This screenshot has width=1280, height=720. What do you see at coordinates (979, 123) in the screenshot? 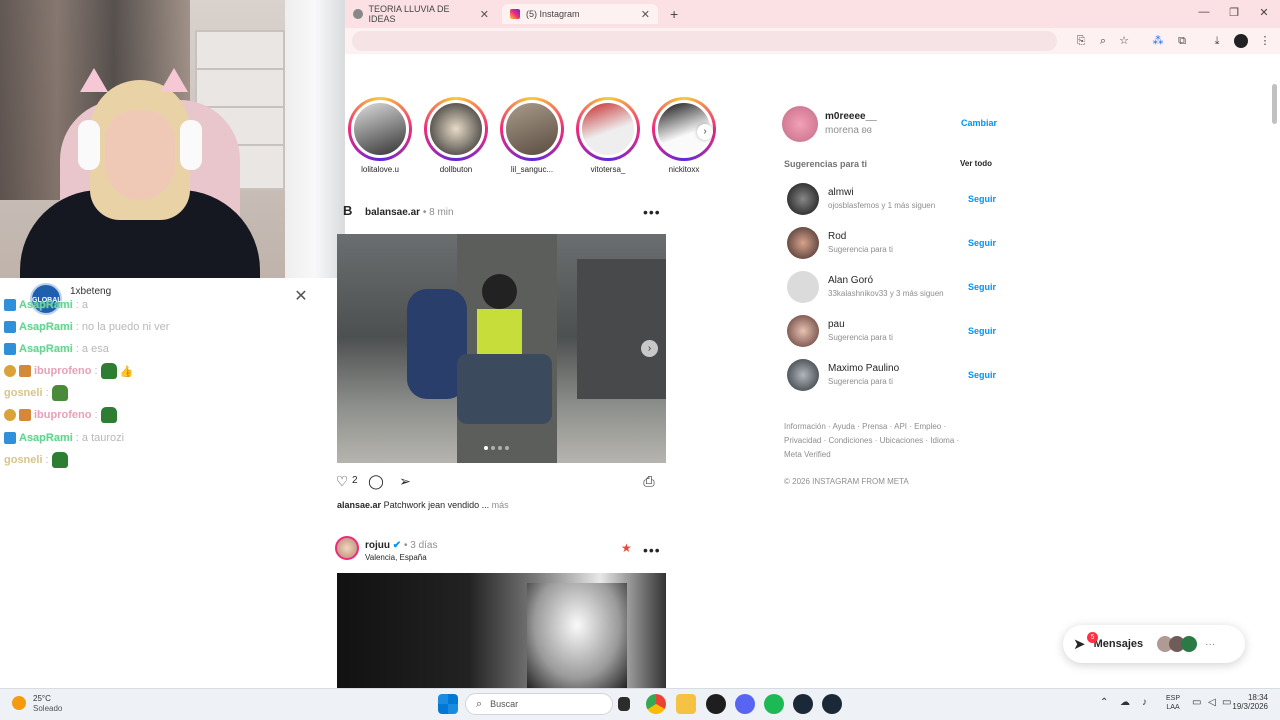
I see `switch-account-link: Cambiar` at bounding box center [979, 123].